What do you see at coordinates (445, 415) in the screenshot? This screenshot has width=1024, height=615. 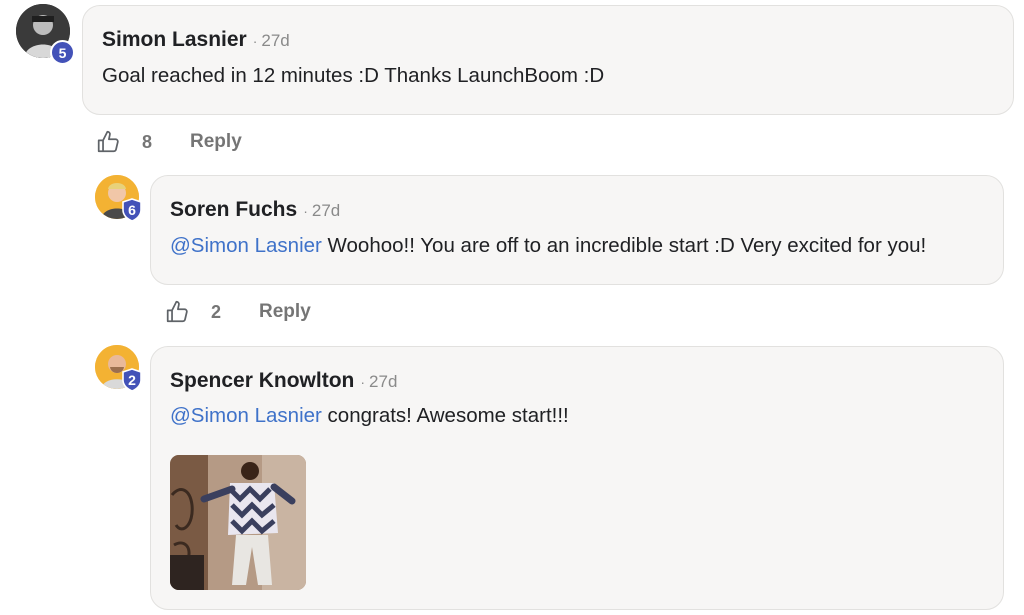 I see `reply-text: congrats! Awesome start!!!` at bounding box center [445, 415].